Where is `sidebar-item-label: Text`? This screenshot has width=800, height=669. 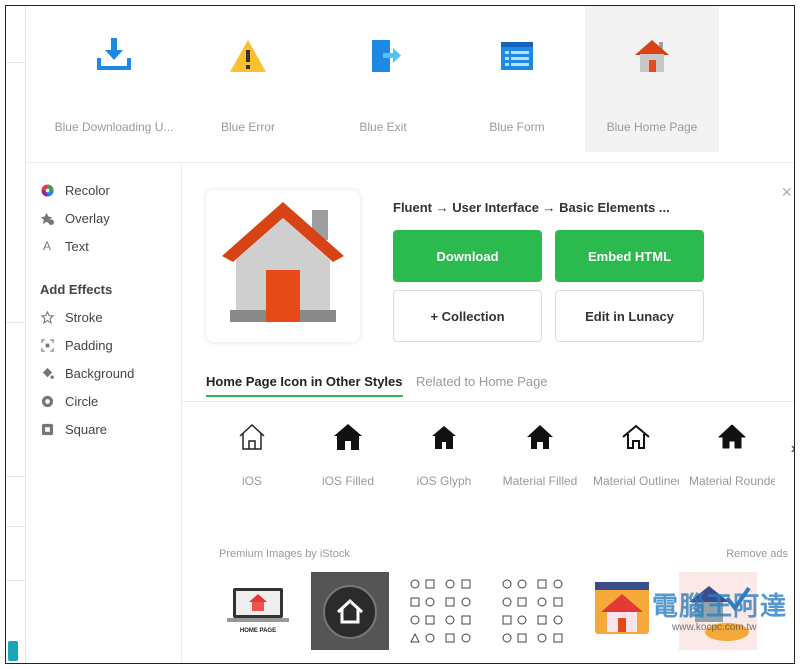
sidebar-item-label: Text is located at coordinates (77, 246).